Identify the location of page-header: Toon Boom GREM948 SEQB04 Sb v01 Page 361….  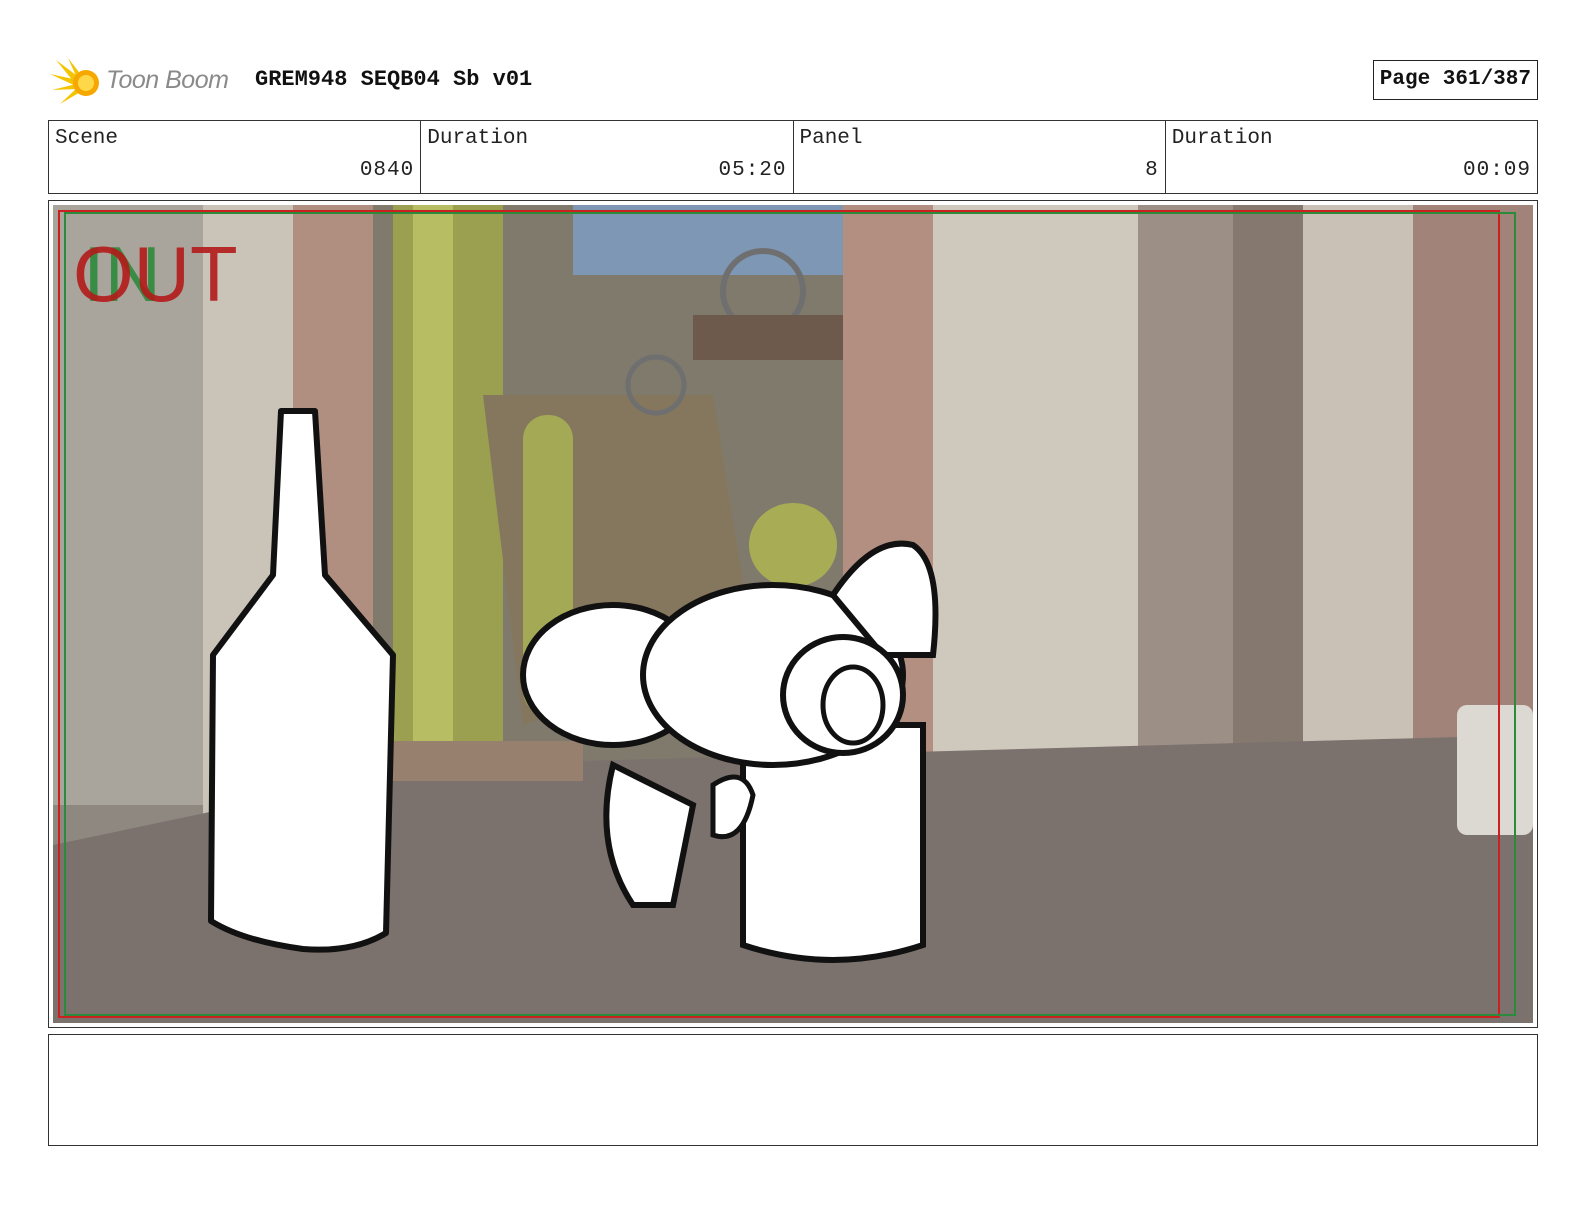
(793, 82).